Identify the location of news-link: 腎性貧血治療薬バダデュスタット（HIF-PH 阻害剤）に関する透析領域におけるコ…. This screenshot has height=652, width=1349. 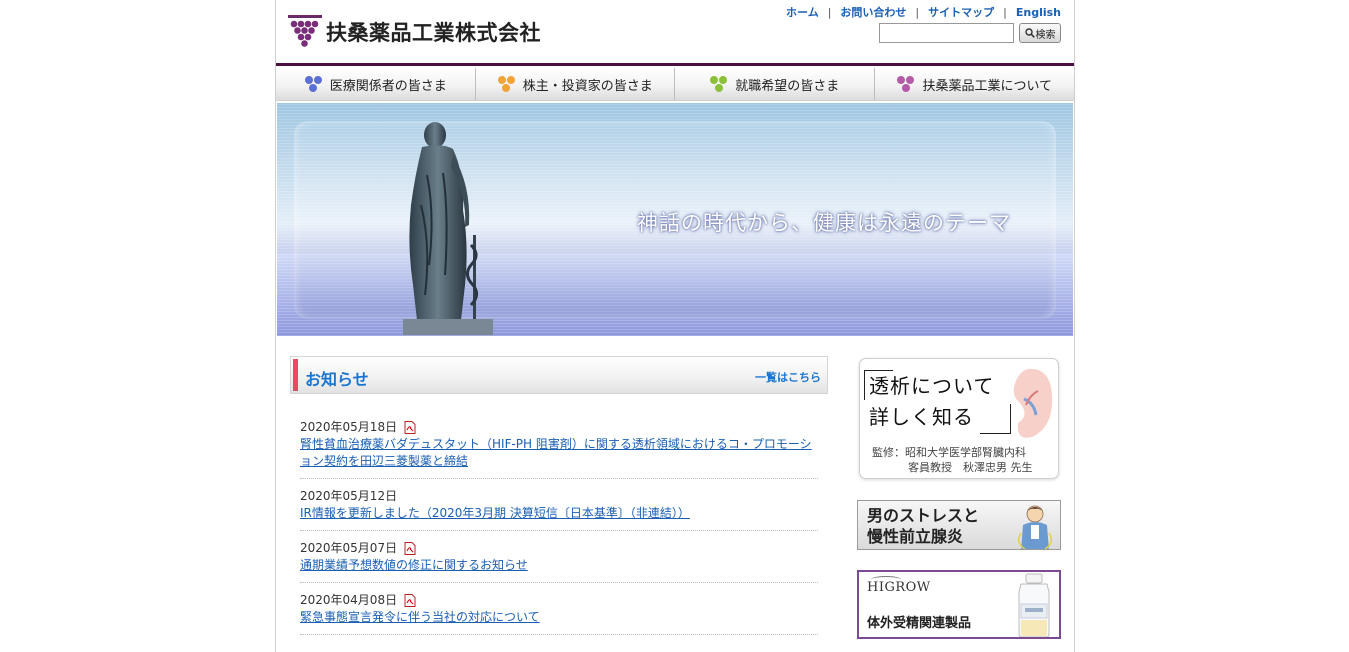
(556, 452).